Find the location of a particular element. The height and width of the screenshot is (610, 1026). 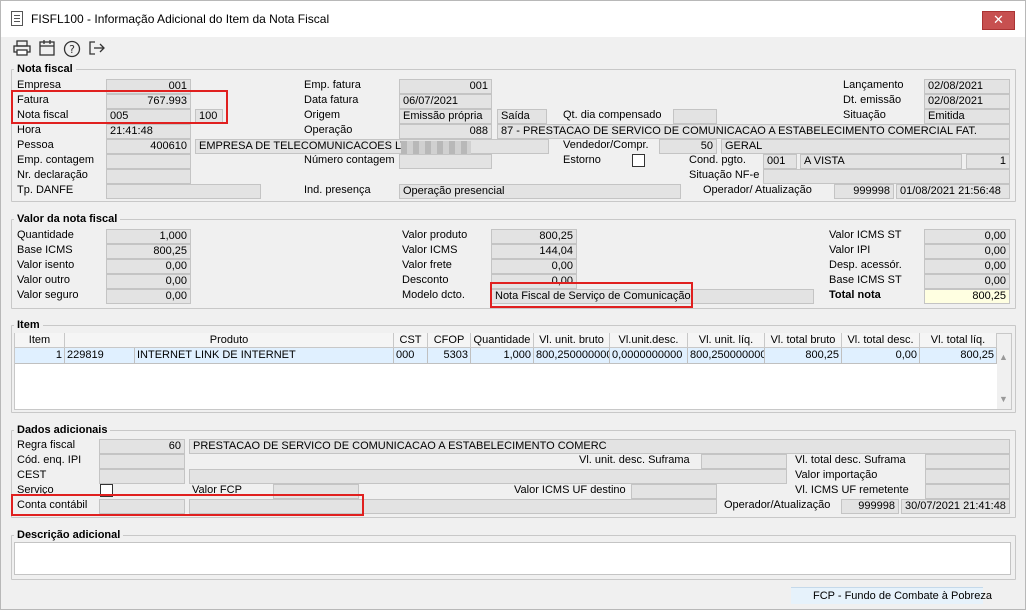

cest-desc-field is located at coordinates (488, 476).